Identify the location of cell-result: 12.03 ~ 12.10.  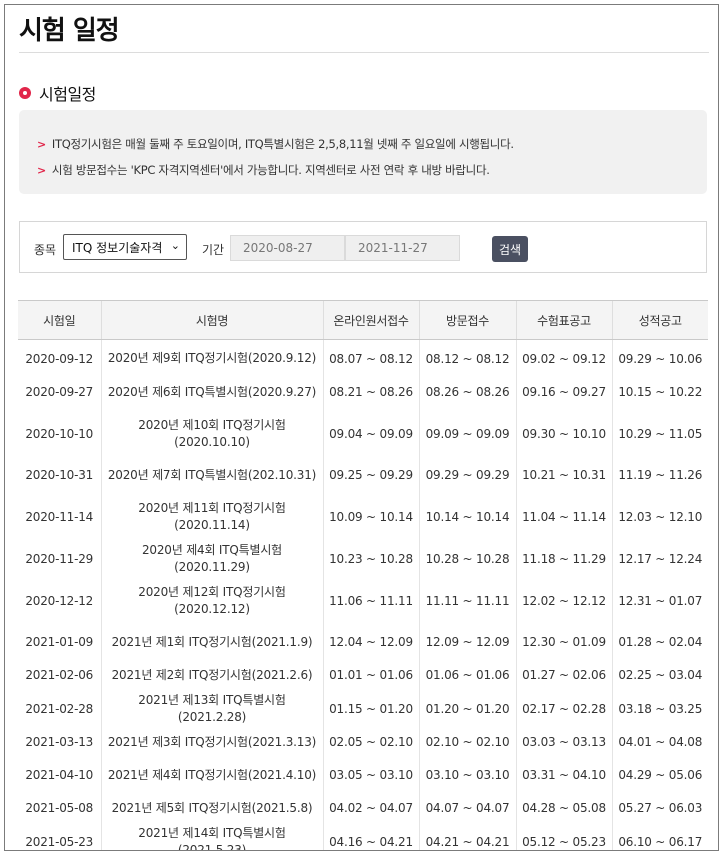
(659, 517).